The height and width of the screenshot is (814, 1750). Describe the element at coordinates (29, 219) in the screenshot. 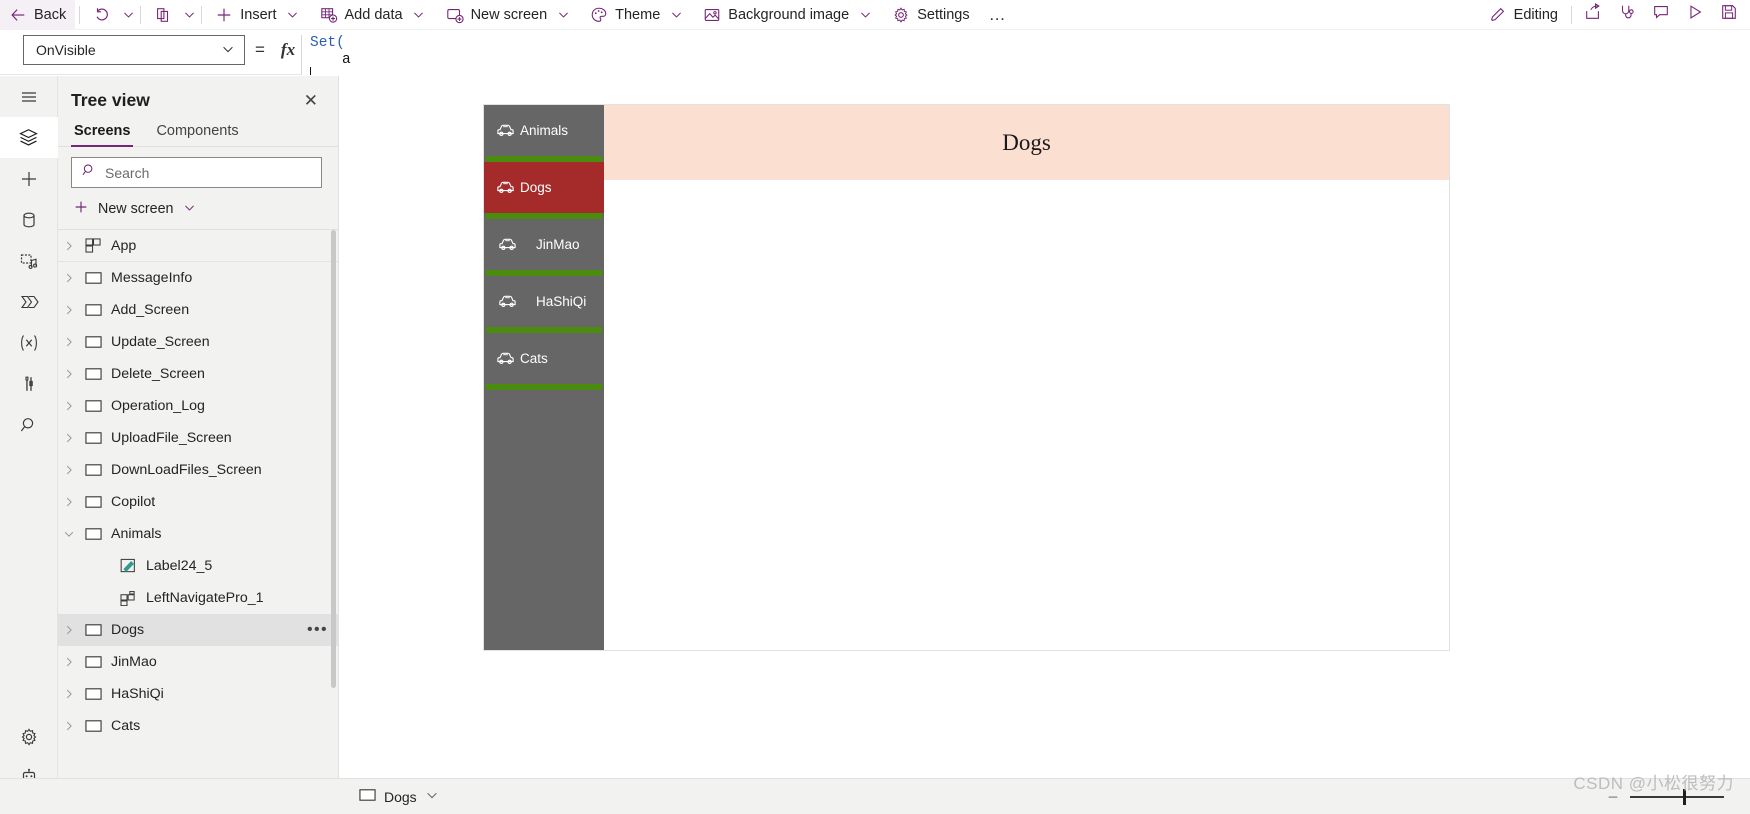

I see `sidebar-item-data` at that location.